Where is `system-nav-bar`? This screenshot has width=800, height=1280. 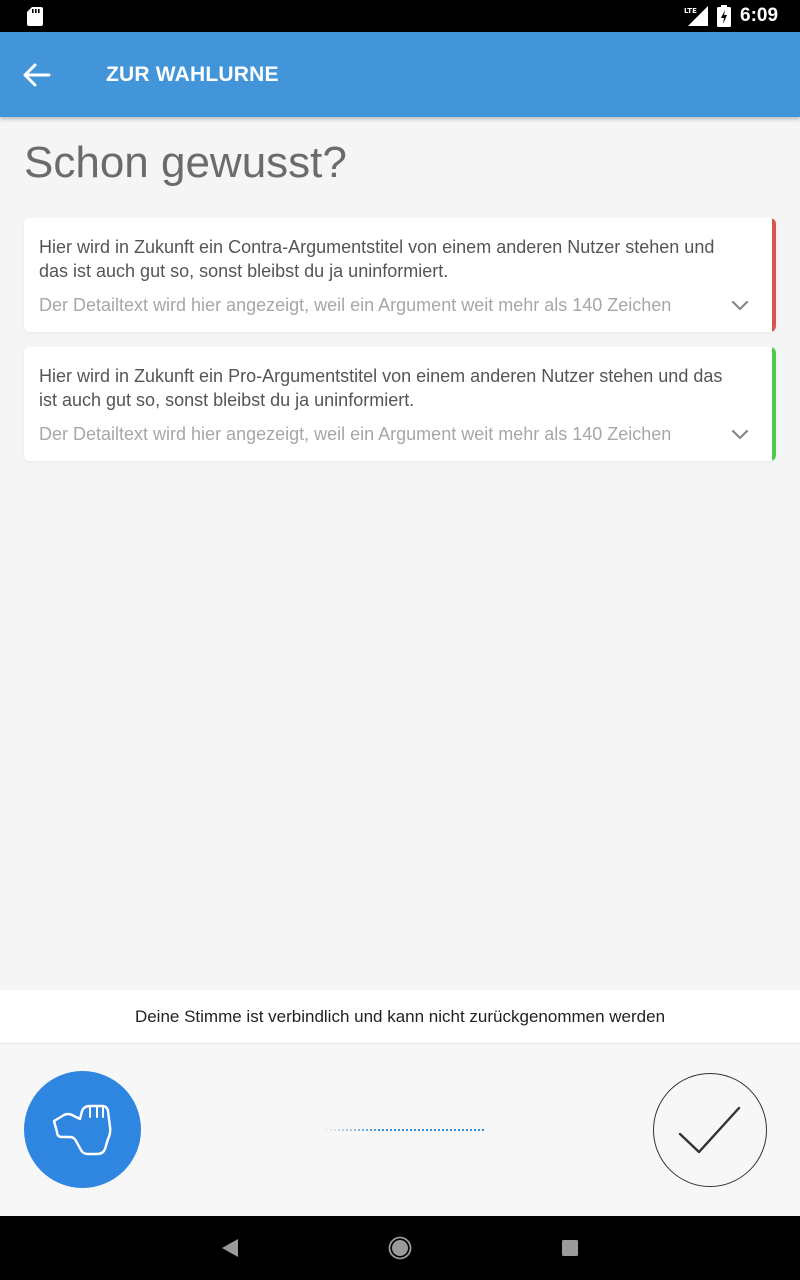 system-nav-bar is located at coordinates (400, 1248).